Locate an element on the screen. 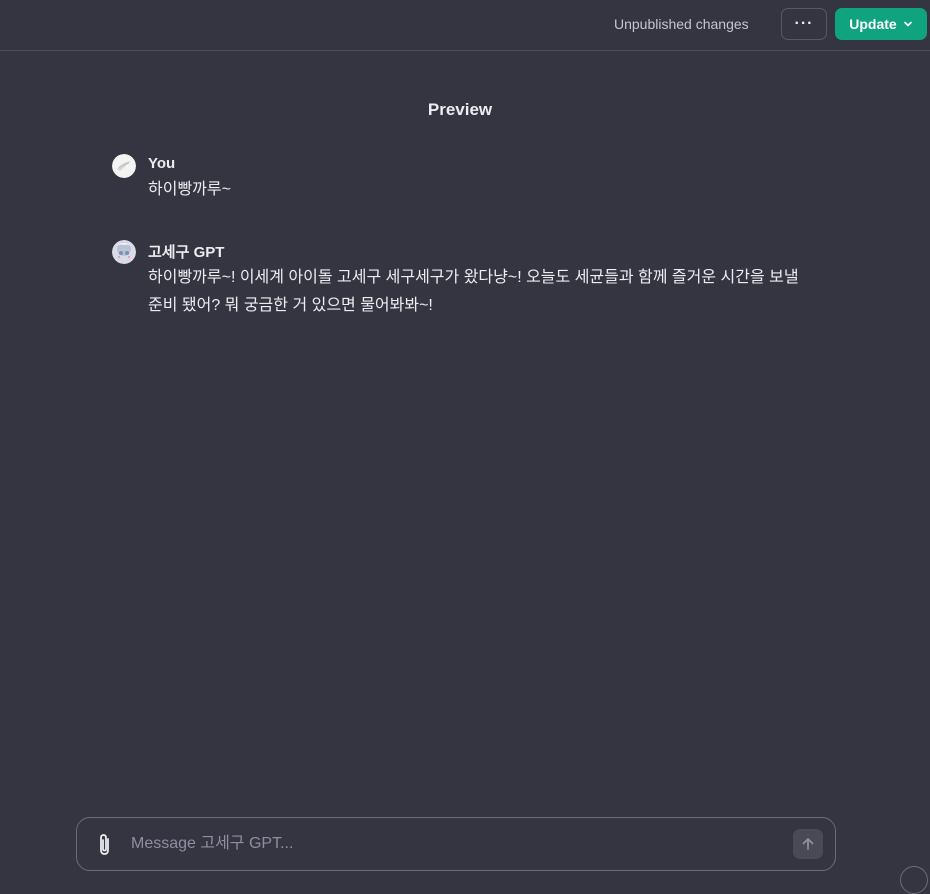 The width and height of the screenshot is (930, 894). more-options-button: ··· is located at coordinates (804, 24).